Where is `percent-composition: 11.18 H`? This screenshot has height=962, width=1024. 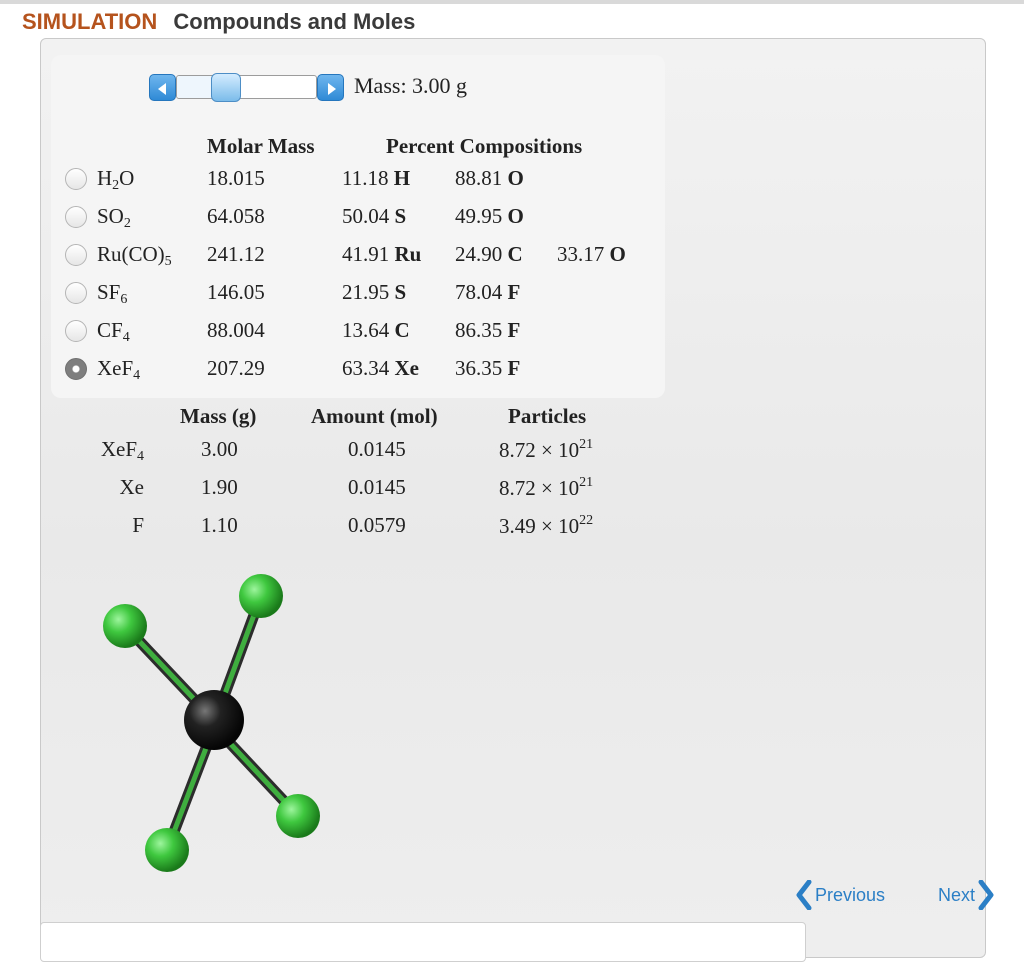
percent-composition: 11.18 H is located at coordinates (376, 178).